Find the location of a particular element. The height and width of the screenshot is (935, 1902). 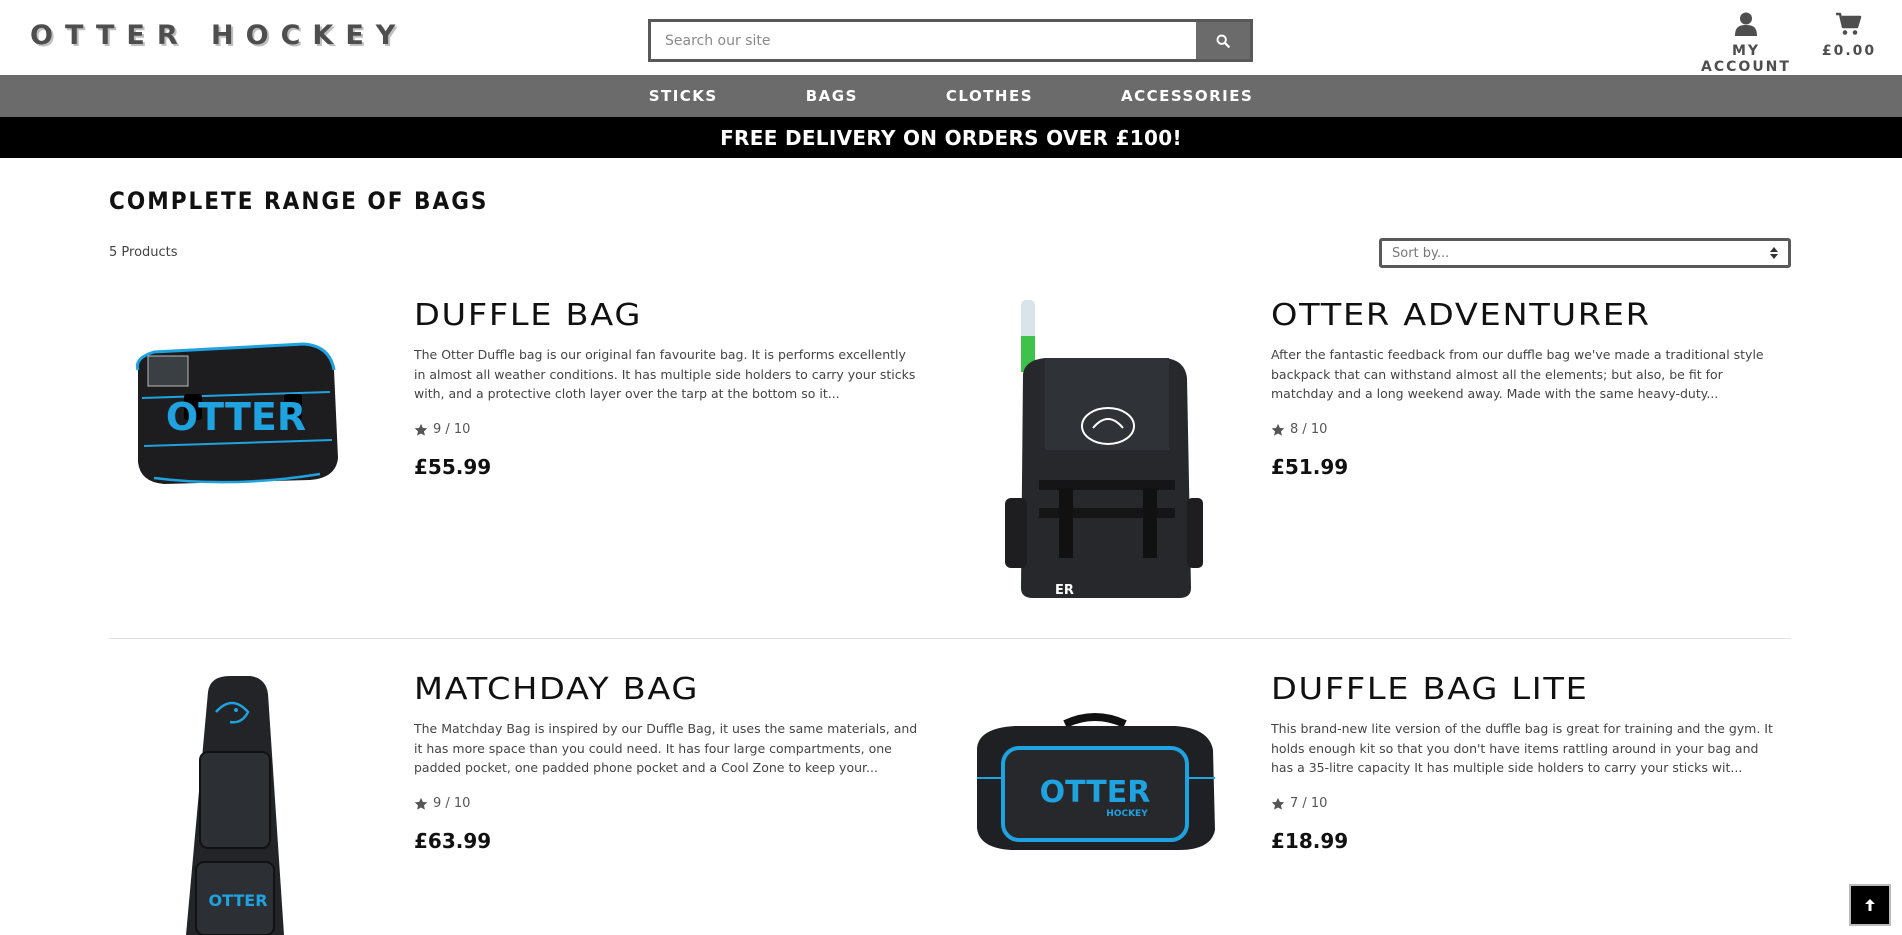

cart-icon is located at coordinates (1849, 23).